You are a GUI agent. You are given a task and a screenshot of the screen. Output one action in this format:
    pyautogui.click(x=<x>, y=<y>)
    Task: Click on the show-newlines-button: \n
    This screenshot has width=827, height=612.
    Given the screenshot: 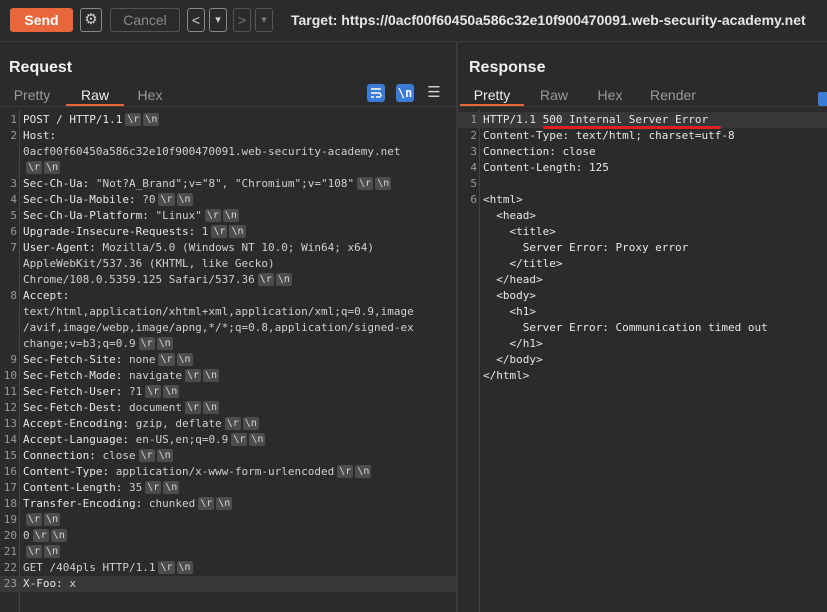 What is the action you would take?
    pyautogui.click(x=405, y=93)
    